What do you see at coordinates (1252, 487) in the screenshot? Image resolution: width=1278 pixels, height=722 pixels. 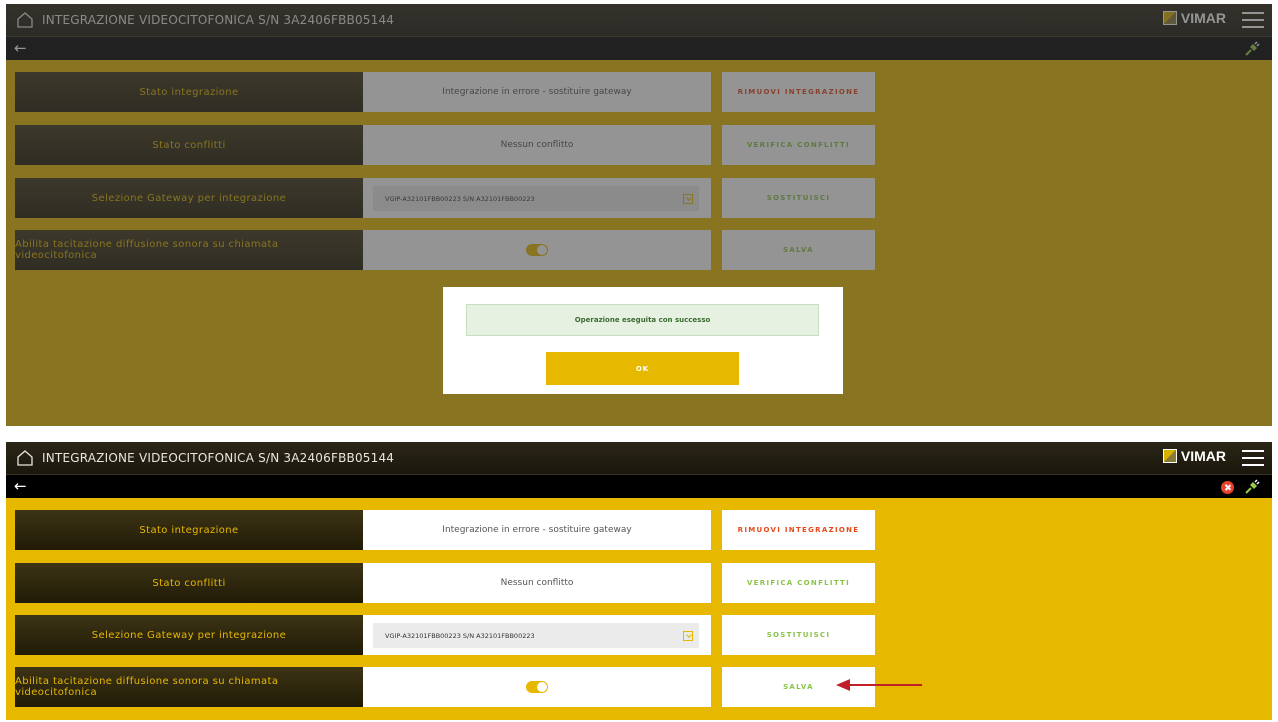 I see `plug-icon` at bounding box center [1252, 487].